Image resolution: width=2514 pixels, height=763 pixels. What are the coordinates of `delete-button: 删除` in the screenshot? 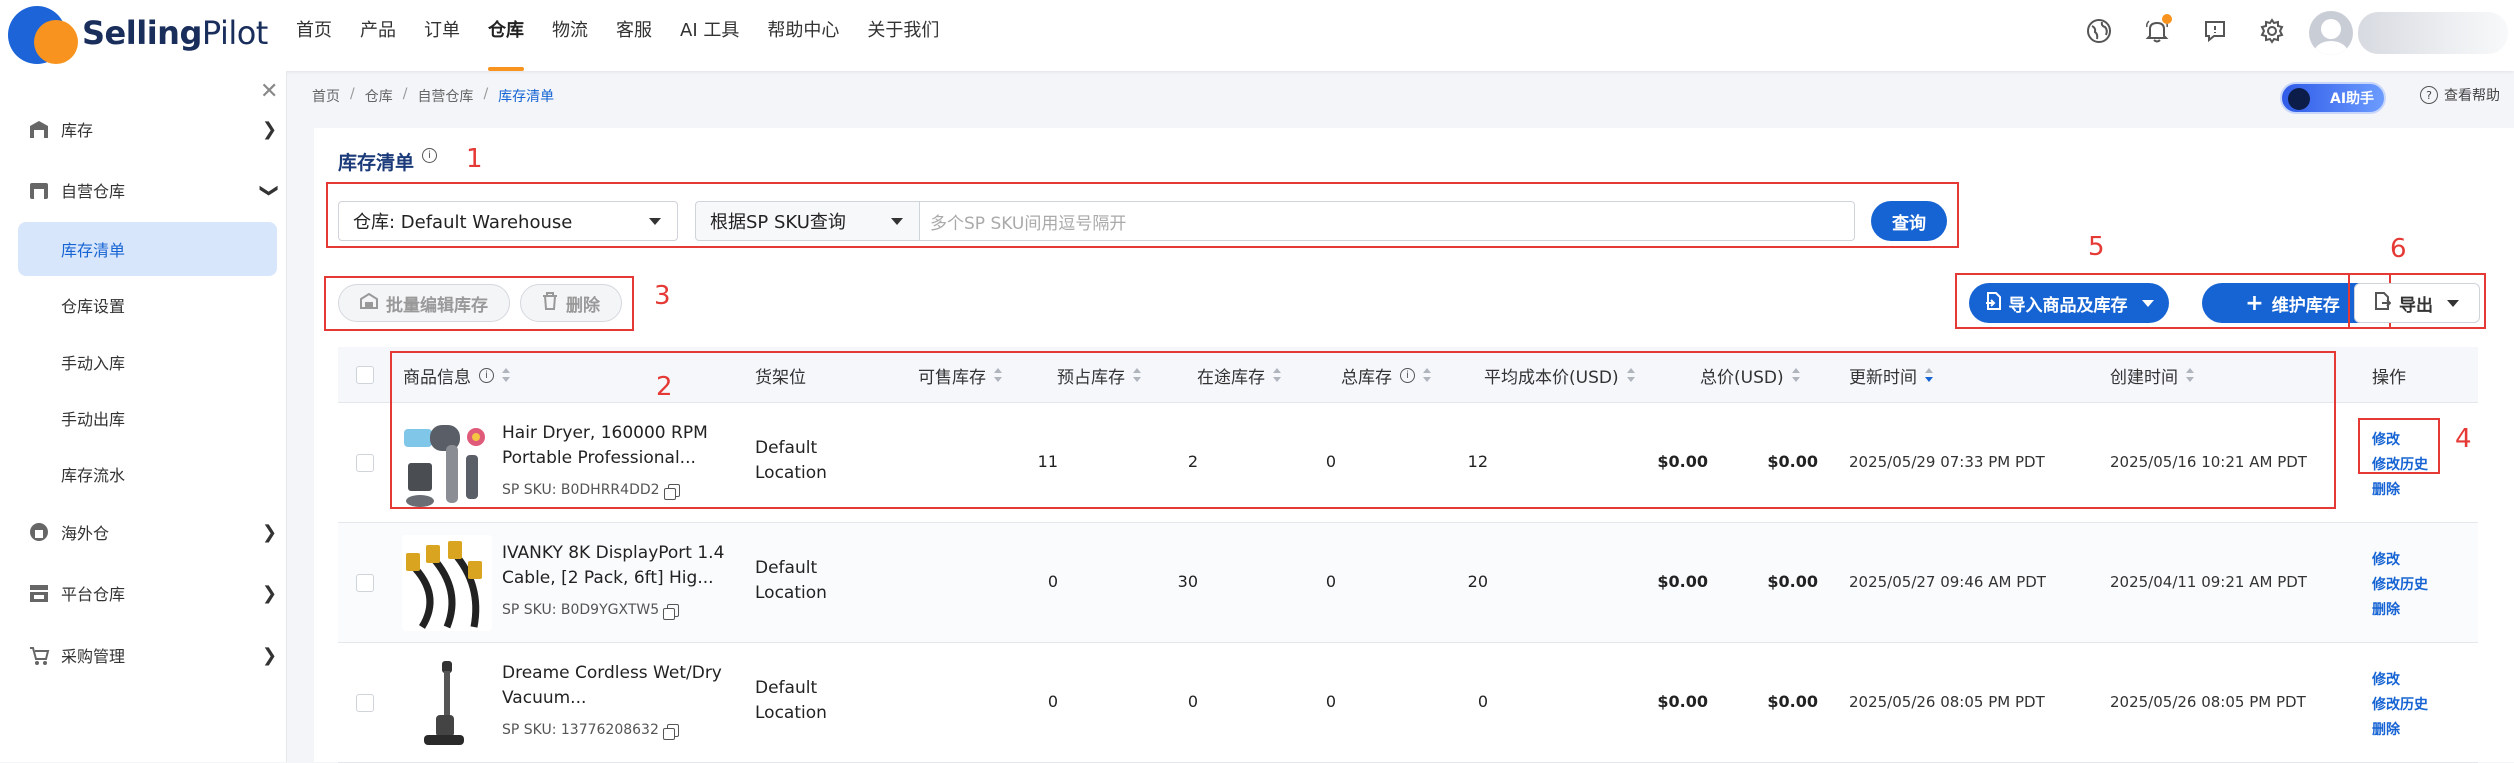 It's located at (571, 303).